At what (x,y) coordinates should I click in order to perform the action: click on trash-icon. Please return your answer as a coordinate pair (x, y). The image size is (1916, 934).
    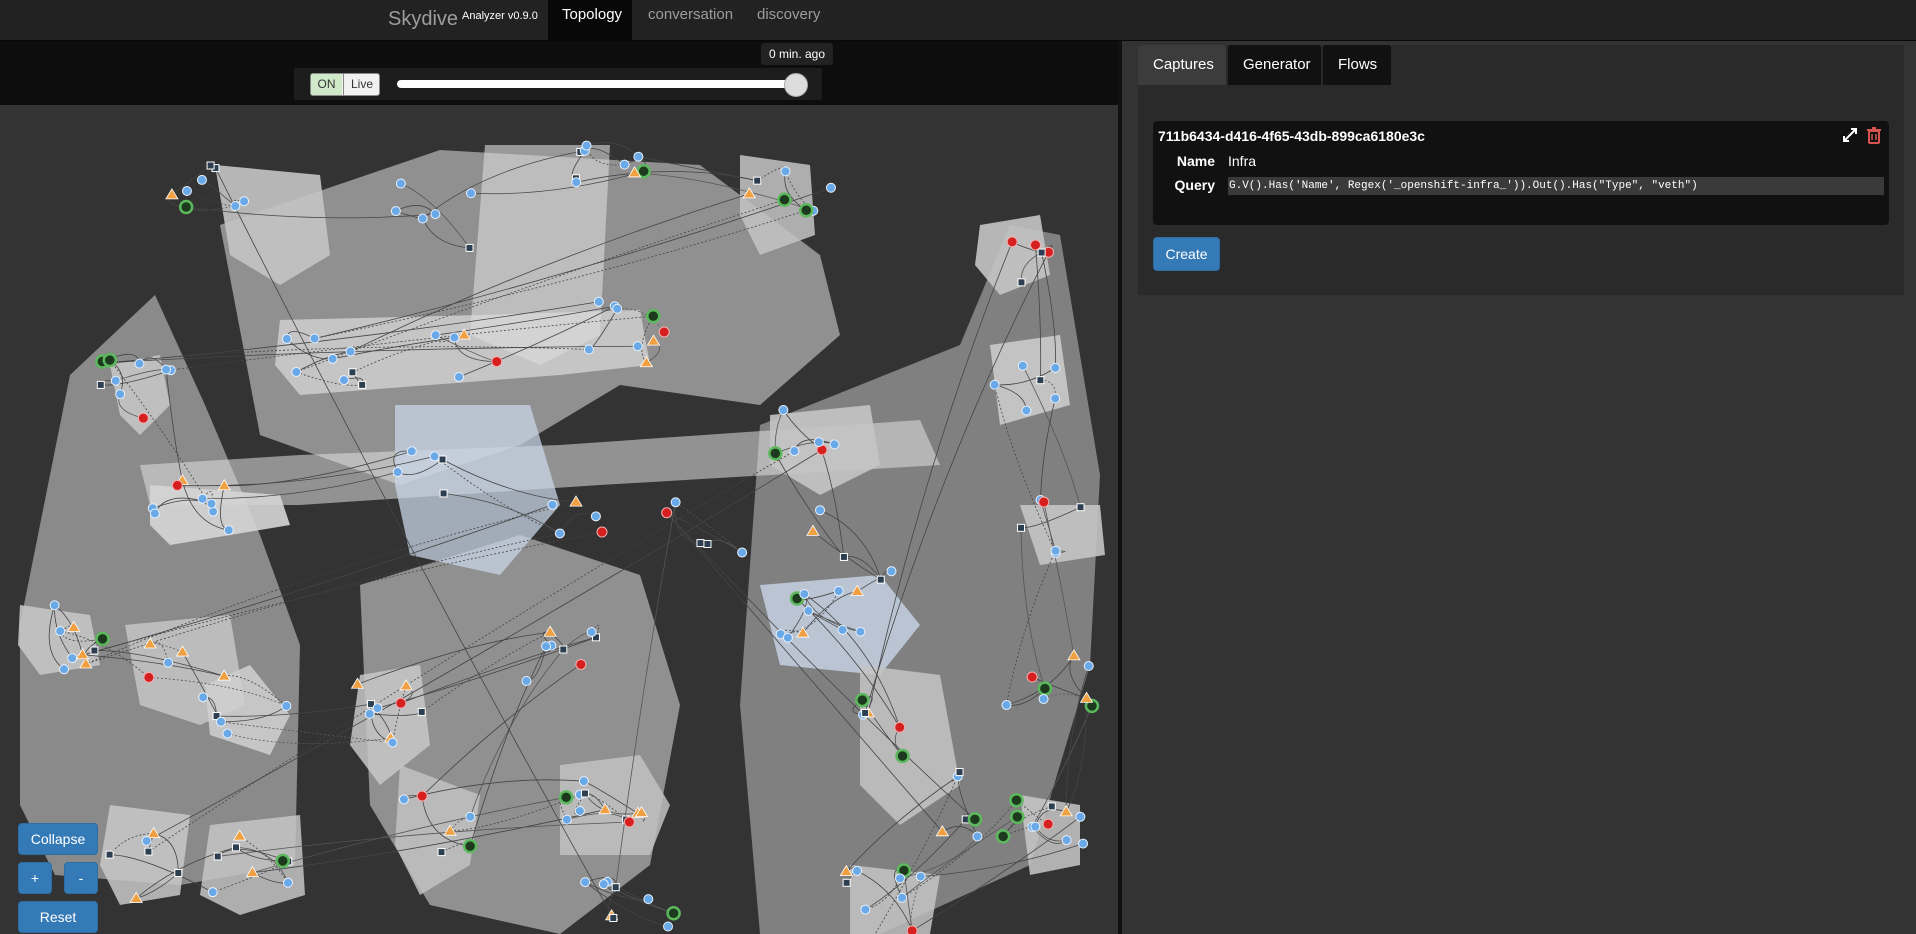
    Looking at the image, I should click on (1874, 135).